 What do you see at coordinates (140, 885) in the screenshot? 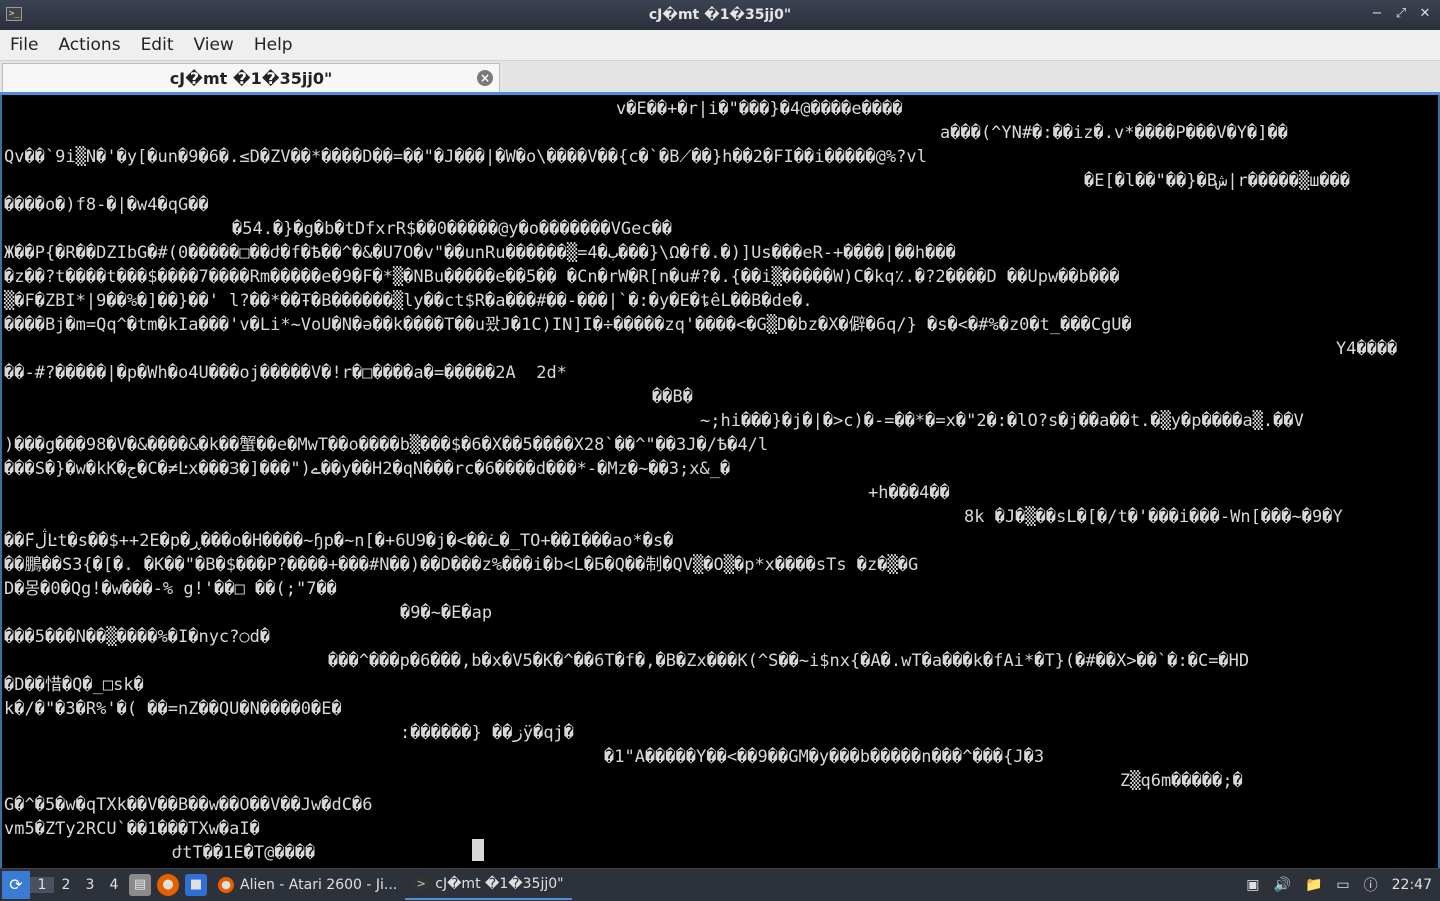
I see `file-manager-icon: ▤` at bounding box center [140, 885].